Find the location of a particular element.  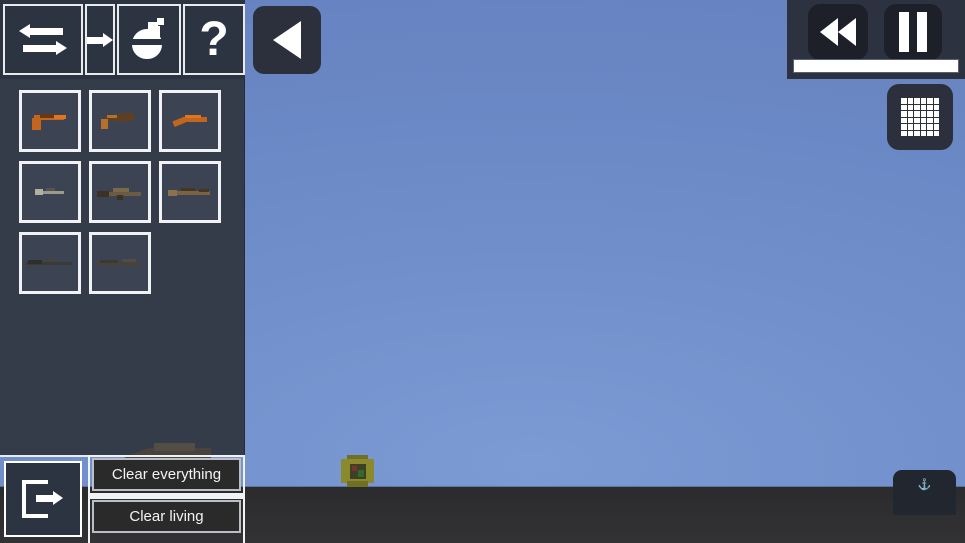

arrow-right-icon is located at coordinates (100, 40).